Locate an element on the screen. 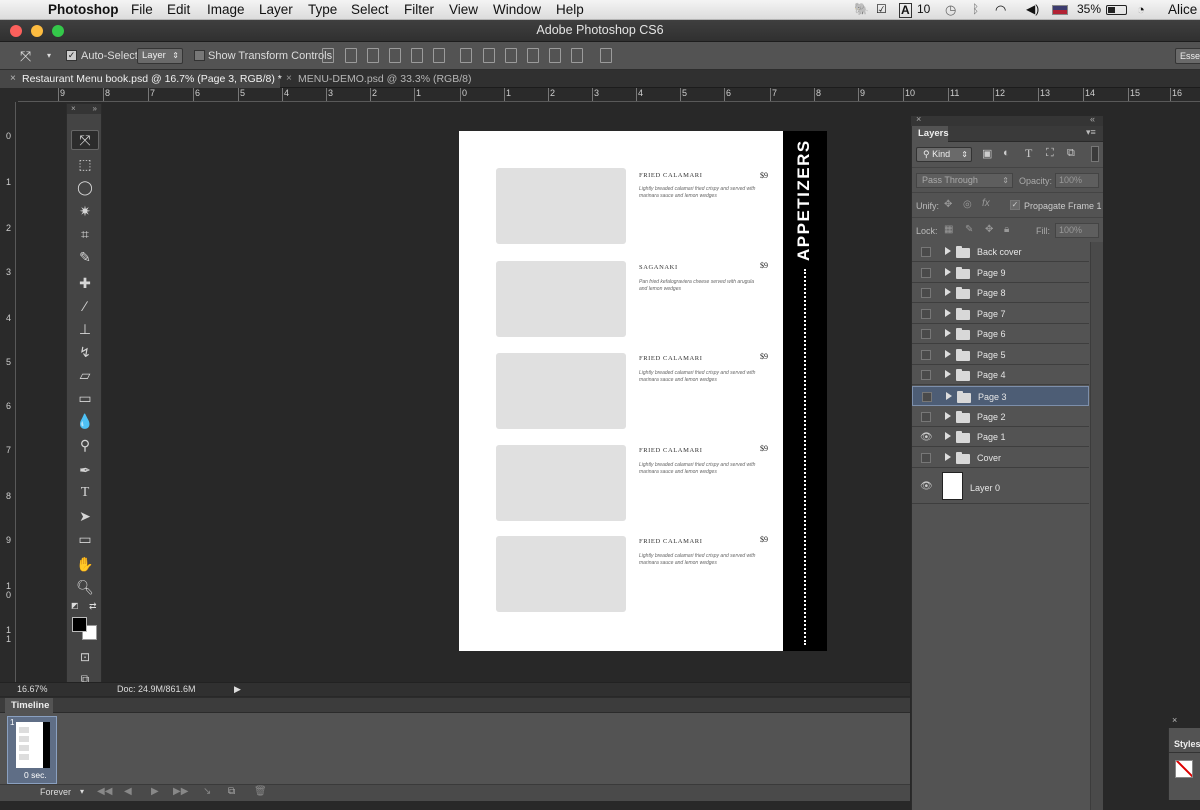  filter-adjustment-icon: ◐ is located at coordinates (1006, 153).